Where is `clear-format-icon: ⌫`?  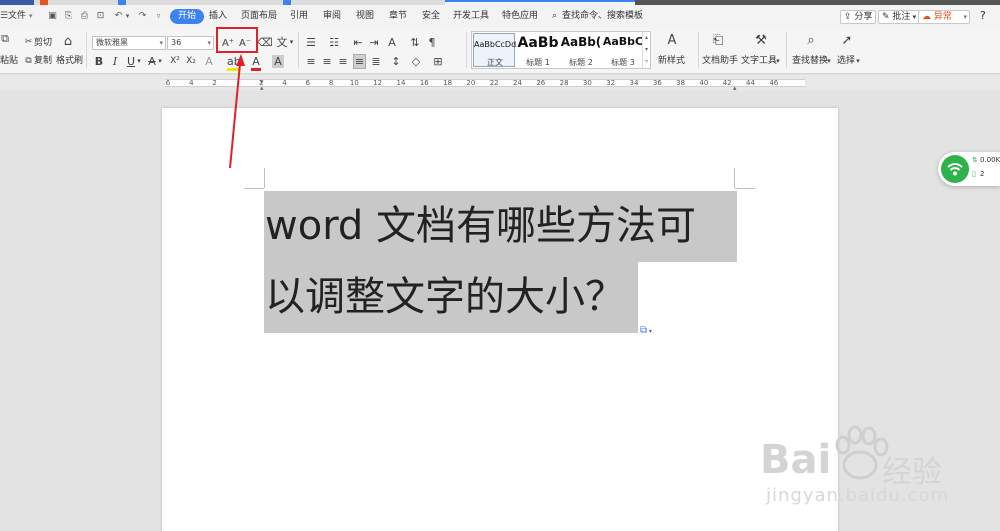 clear-format-icon: ⌫ is located at coordinates (265, 42).